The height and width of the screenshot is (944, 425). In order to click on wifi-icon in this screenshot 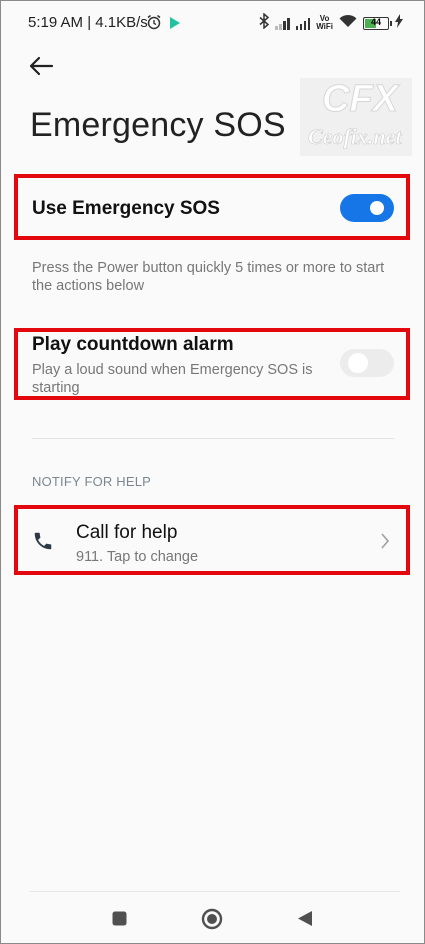, I will do `click(348, 23)`.